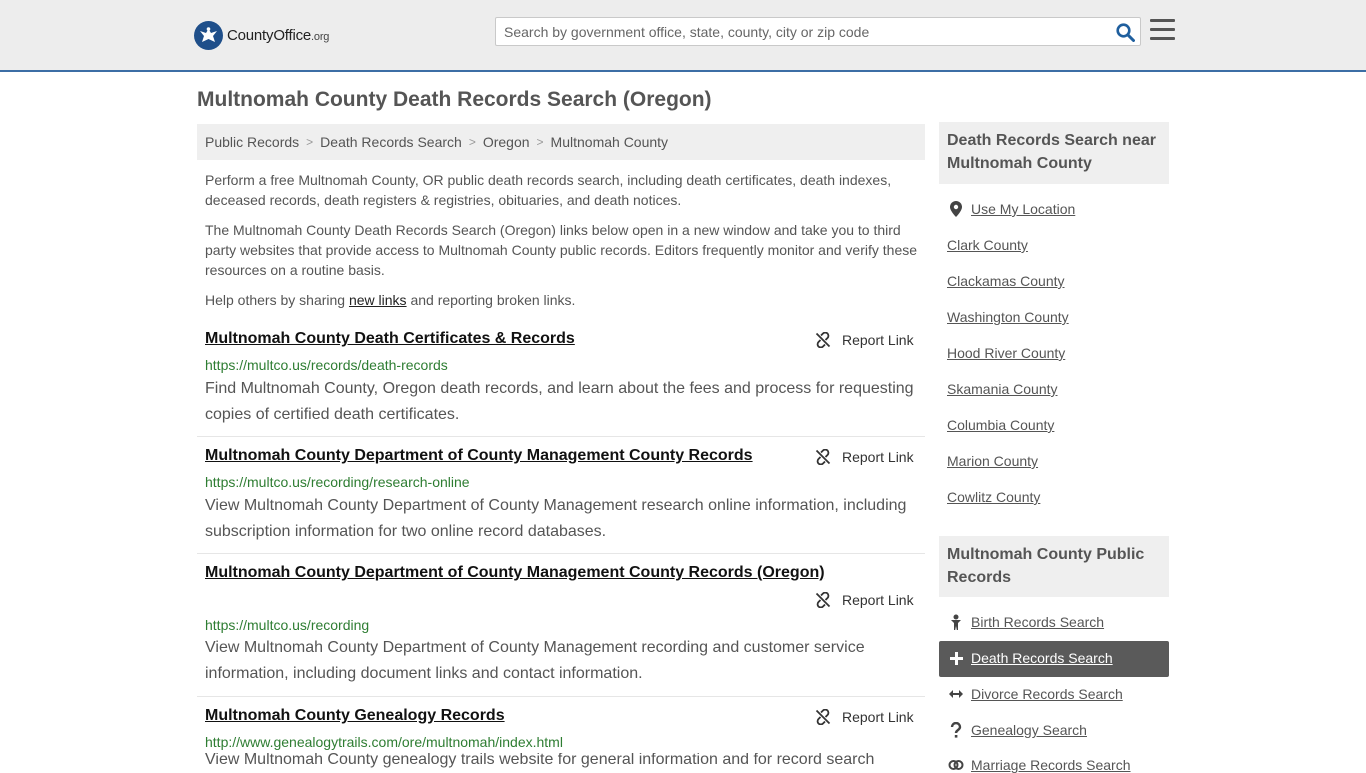 The height and width of the screenshot is (773, 1366). What do you see at coordinates (391, 142) in the screenshot?
I see `breadcrumb-item: Death Records Search` at bounding box center [391, 142].